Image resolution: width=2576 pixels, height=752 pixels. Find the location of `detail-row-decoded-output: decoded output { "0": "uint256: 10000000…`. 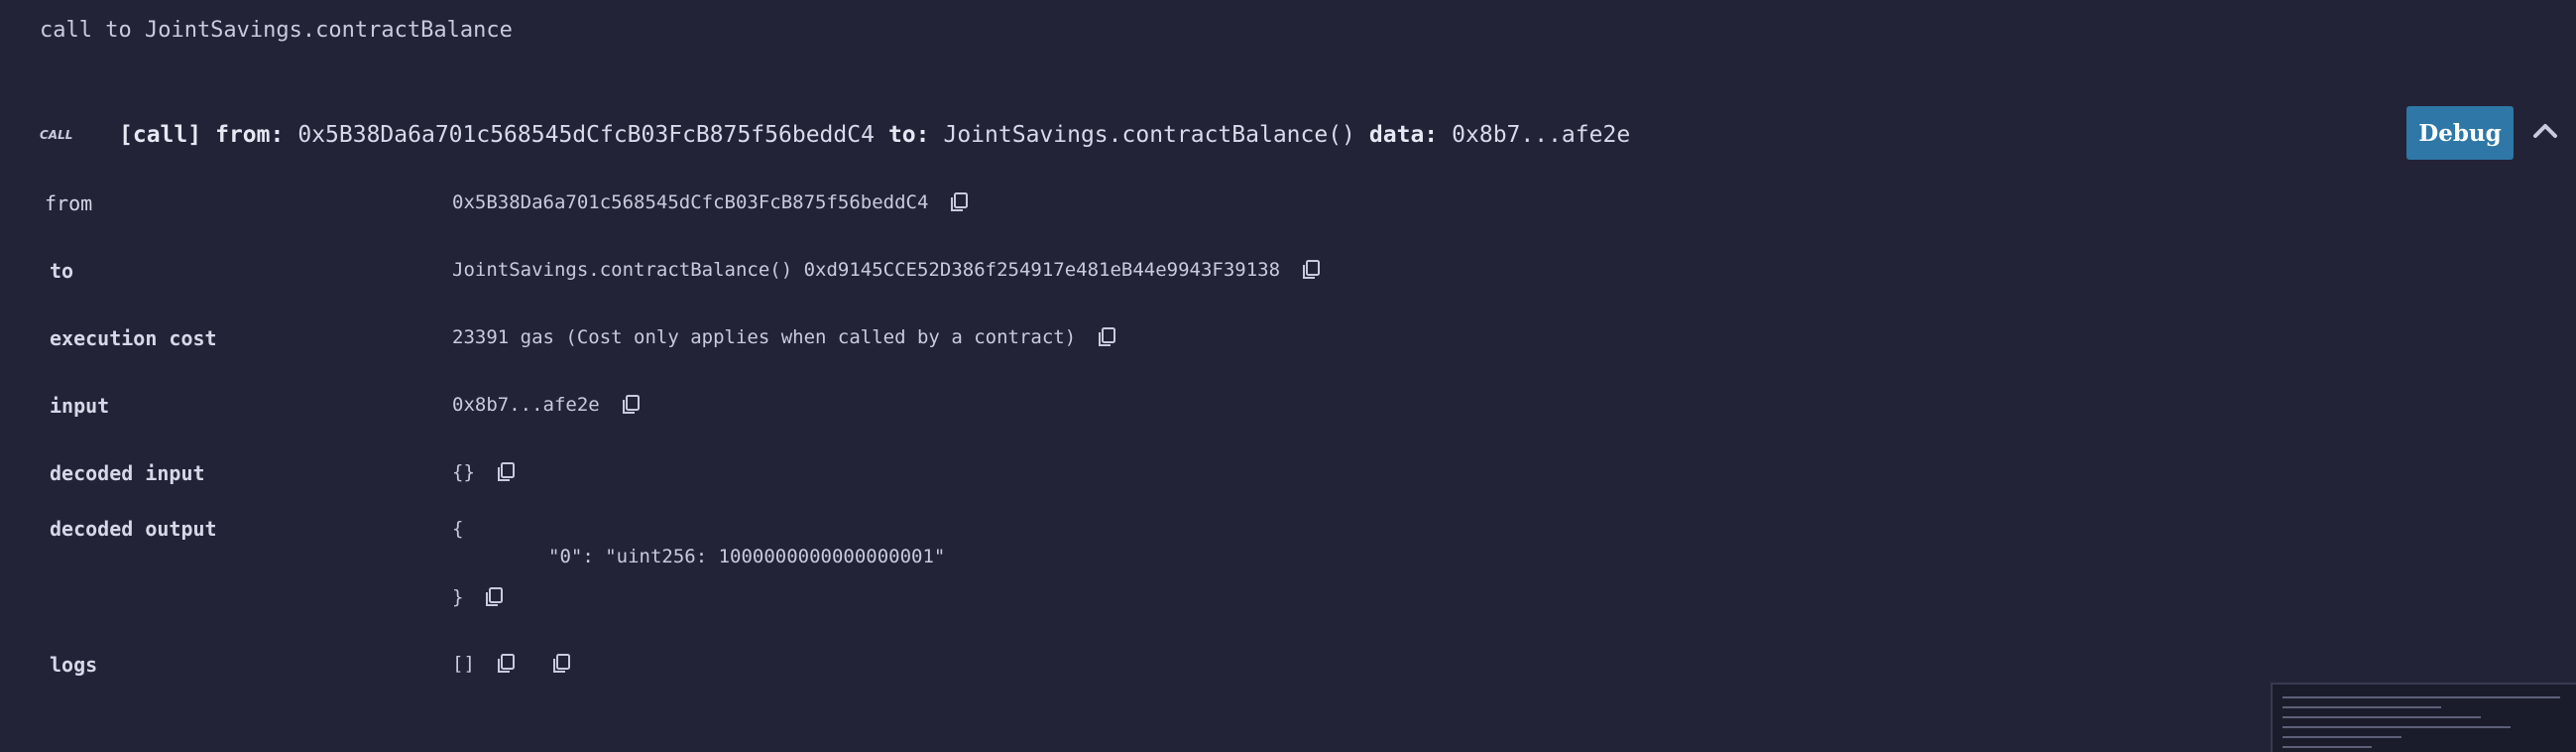

detail-row-decoded-output: decoded output { "0": "uint256: 10000000… is located at coordinates (1288, 566).